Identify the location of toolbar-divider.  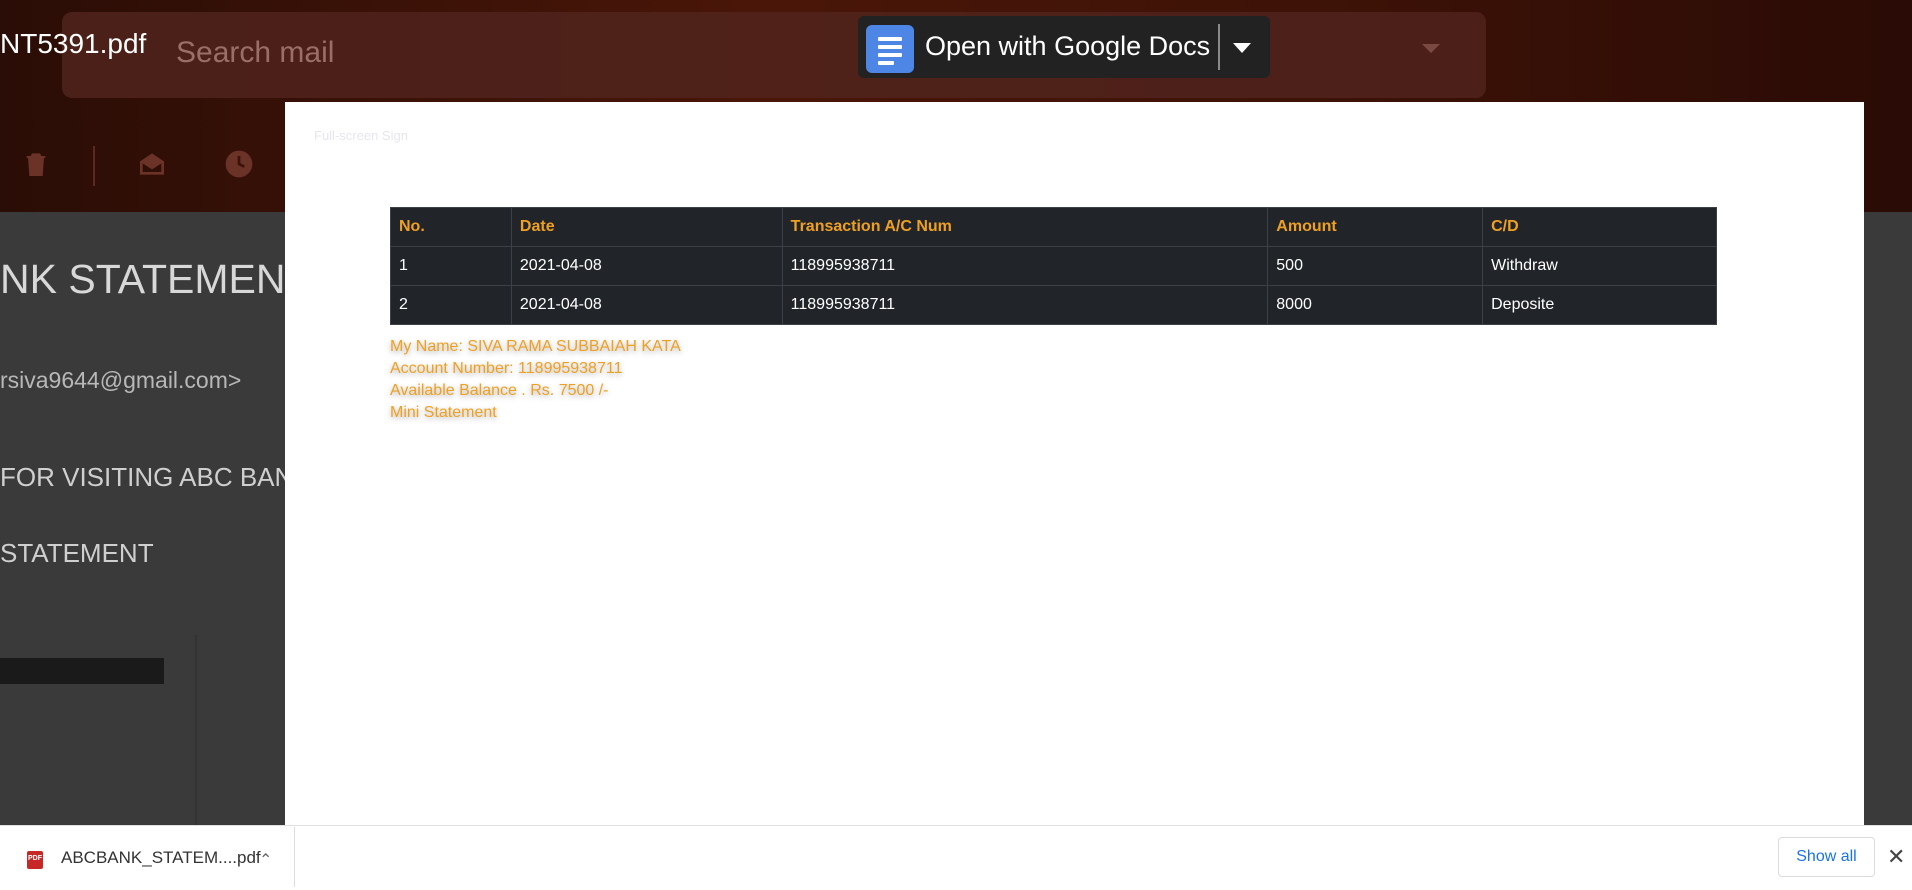
(94, 166).